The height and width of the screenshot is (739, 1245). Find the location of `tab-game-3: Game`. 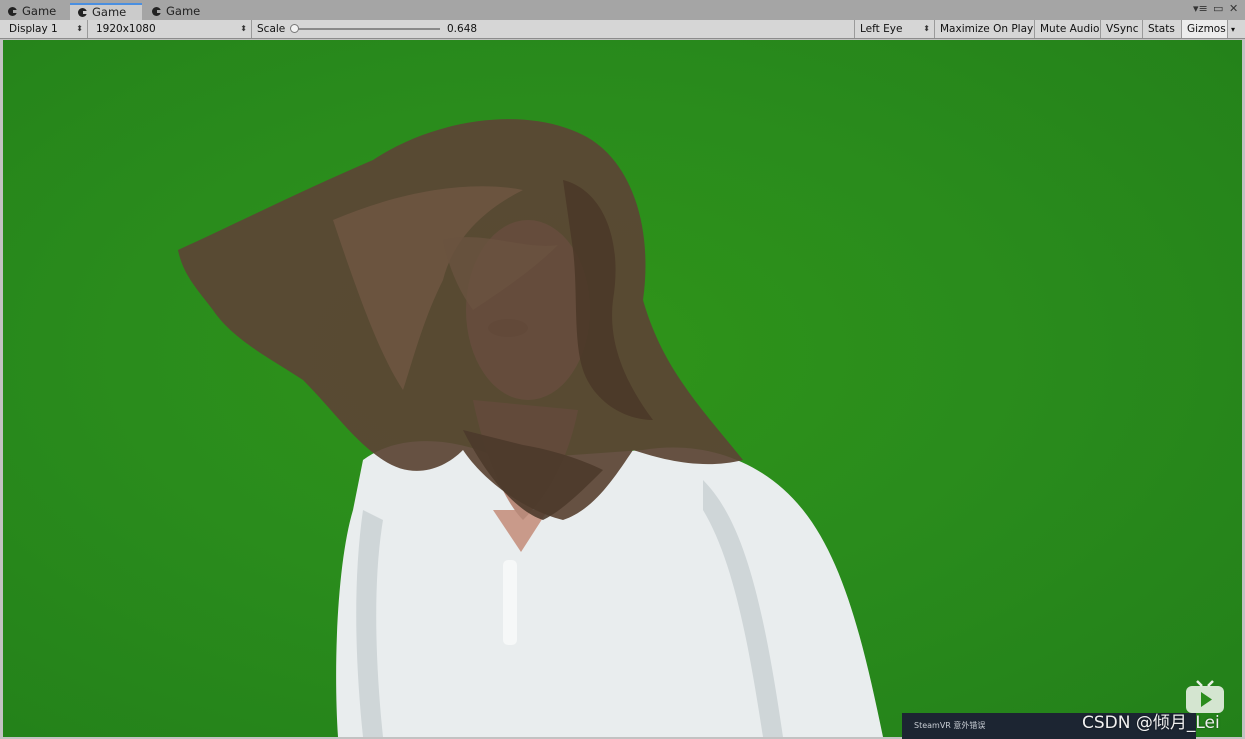

tab-game-3: Game is located at coordinates (179, 11).